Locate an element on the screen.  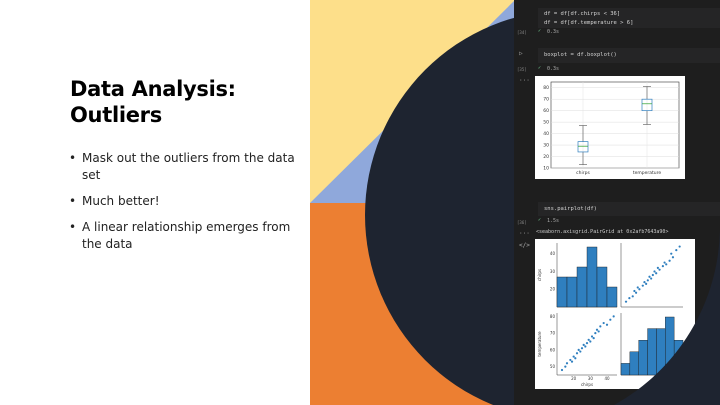
y-tick-label: 10 is located at coordinates (546, 169).